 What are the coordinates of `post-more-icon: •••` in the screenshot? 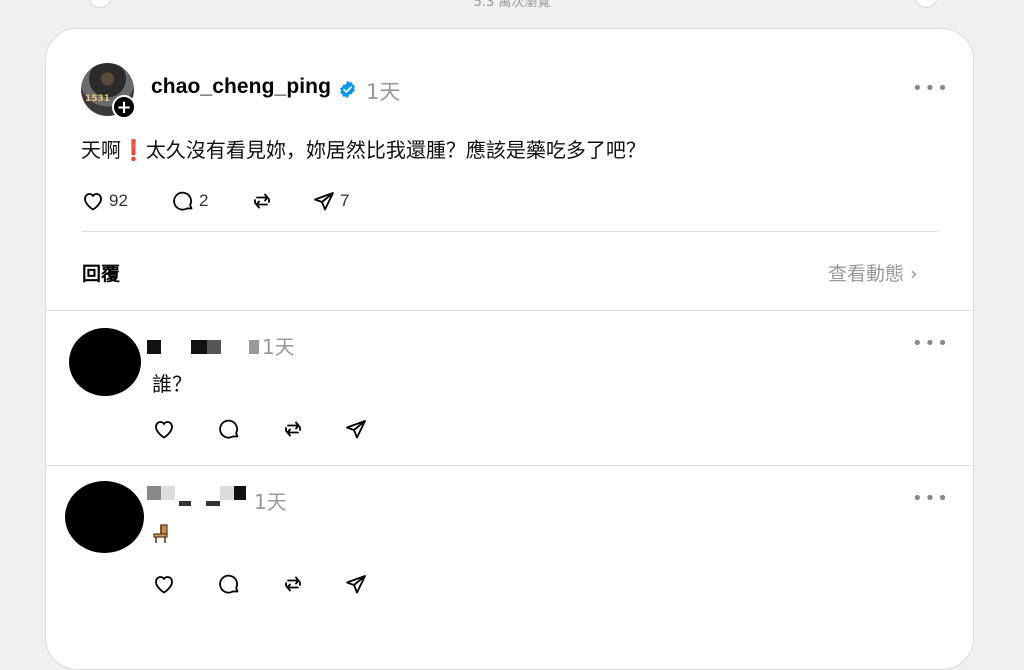 It's located at (931, 89).